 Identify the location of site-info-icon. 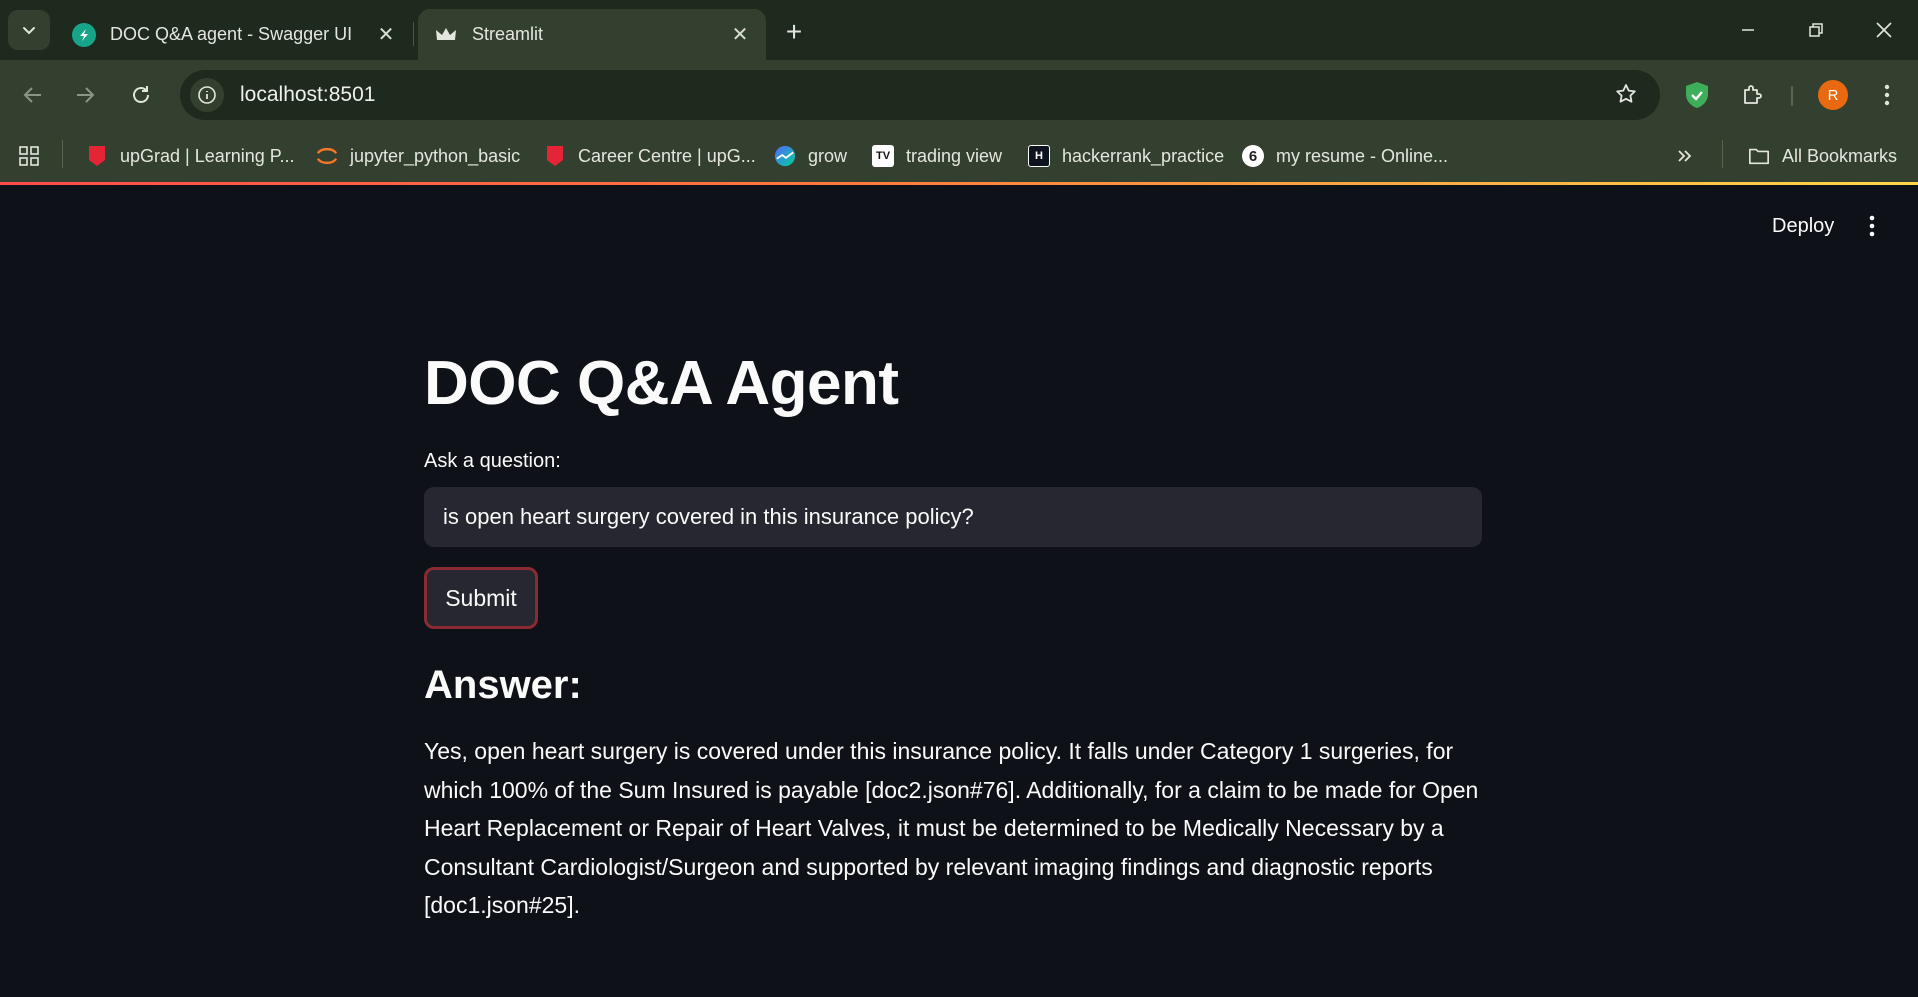
(207, 95).